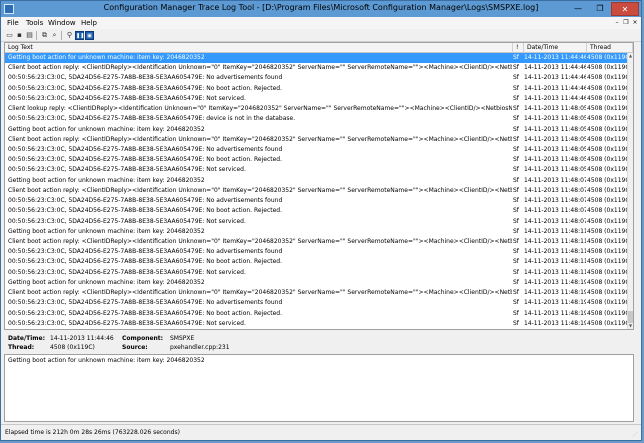 Image resolution: width=644 pixels, height=443 pixels. What do you see at coordinates (9, 35) in the screenshot?
I see `open-icon: ▭` at bounding box center [9, 35].